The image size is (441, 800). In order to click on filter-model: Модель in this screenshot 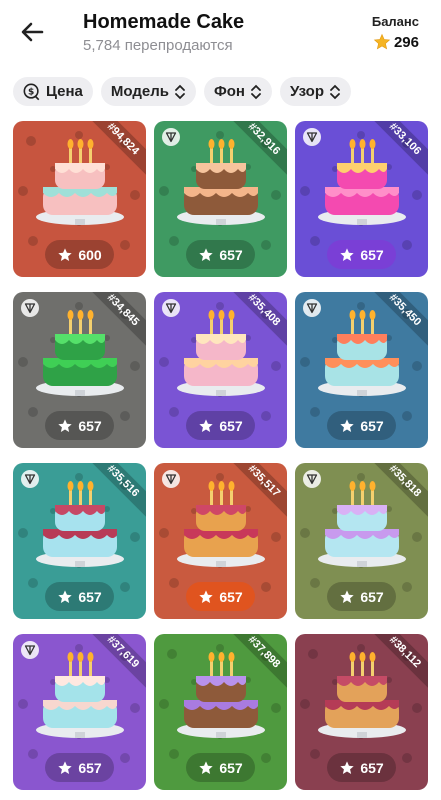, I will do `click(148, 91)`.